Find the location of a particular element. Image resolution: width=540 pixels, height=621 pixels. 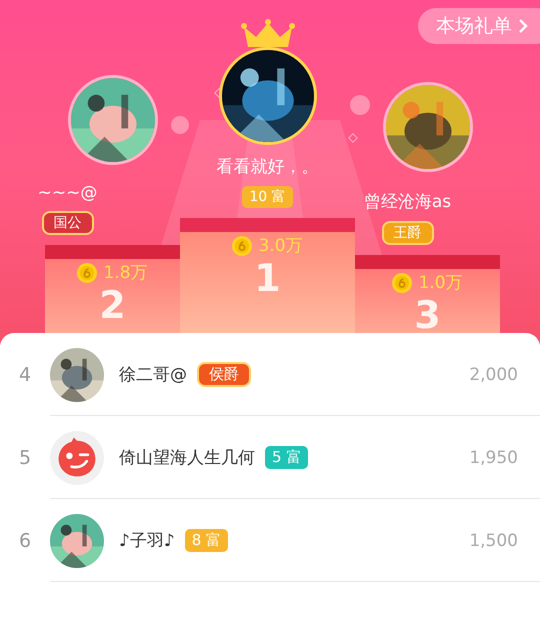

rank-title-badge: 国公 is located at coordinates (68, 223).